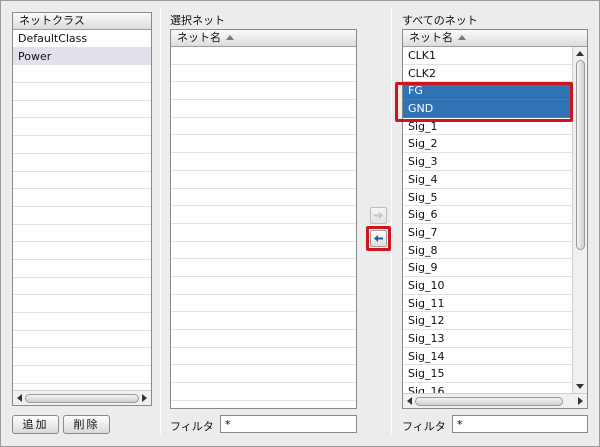 This screenshot has height=447, width=600. I want to click on list-item: DefaultClass, so click(82, 39).